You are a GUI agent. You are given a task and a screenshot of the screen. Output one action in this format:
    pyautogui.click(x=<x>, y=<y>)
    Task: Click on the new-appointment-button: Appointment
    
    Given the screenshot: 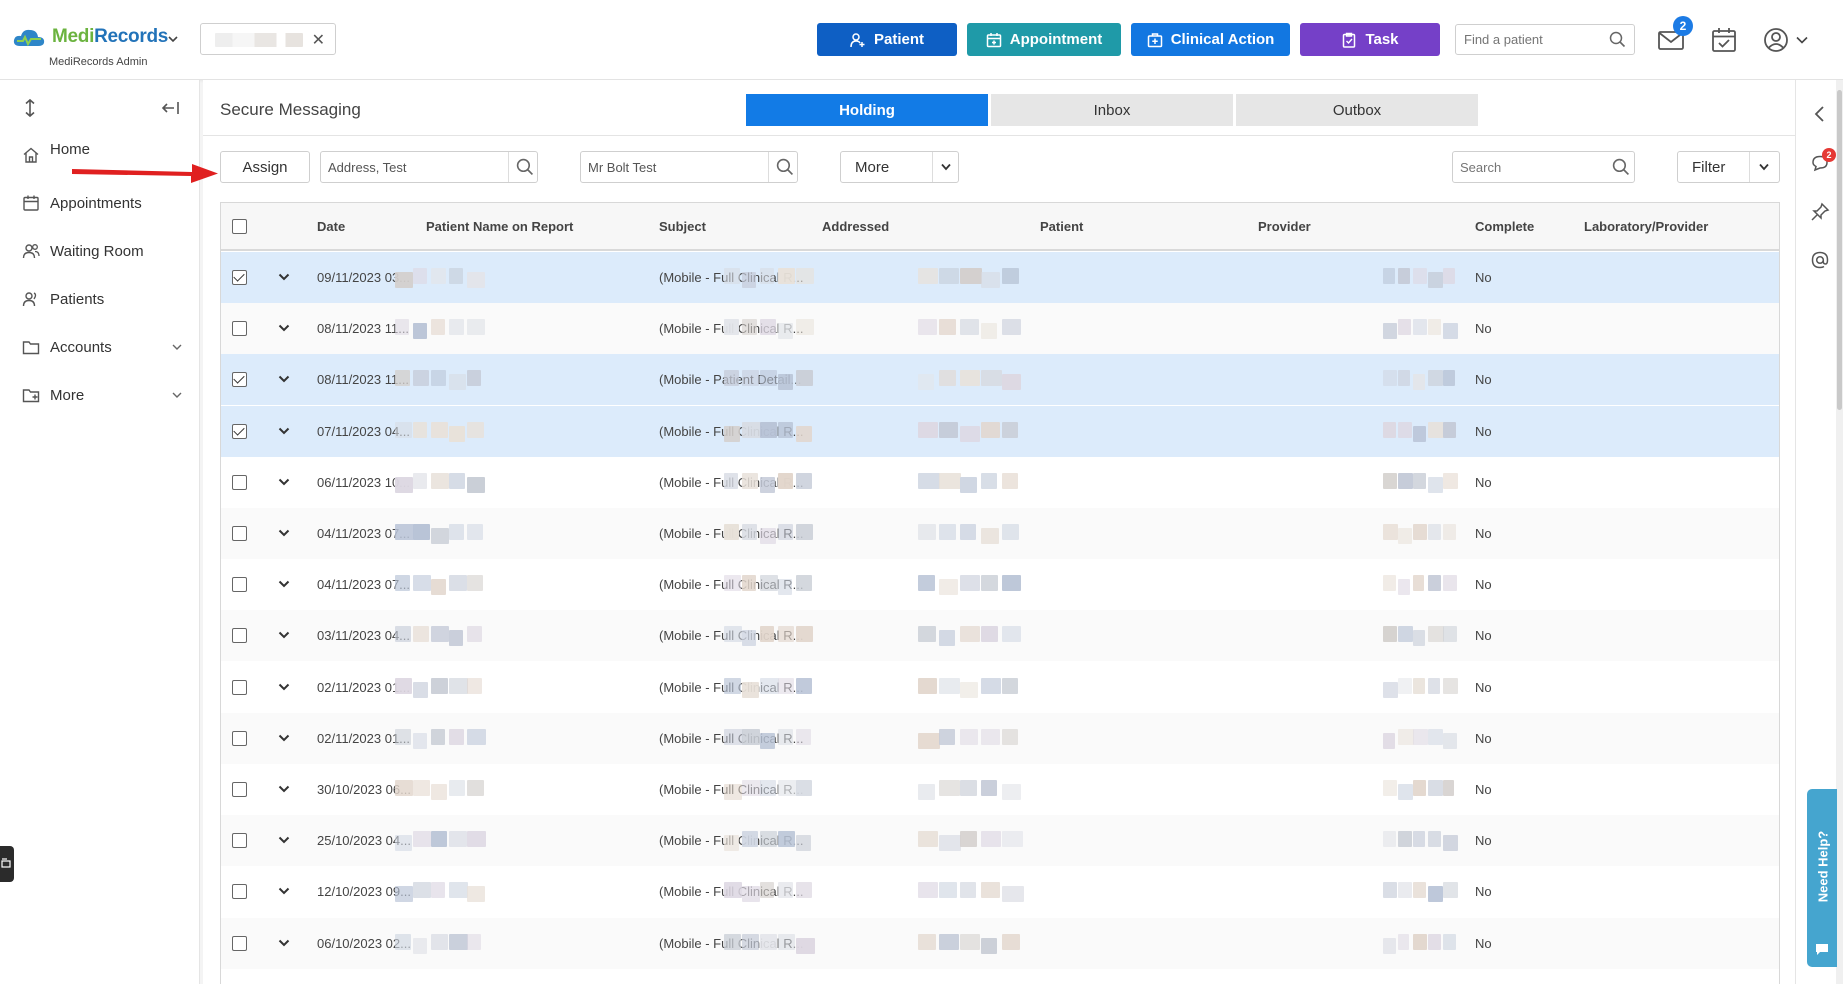 What is the action you would take?
    pyautogui.click(x=1044, y=39)
    